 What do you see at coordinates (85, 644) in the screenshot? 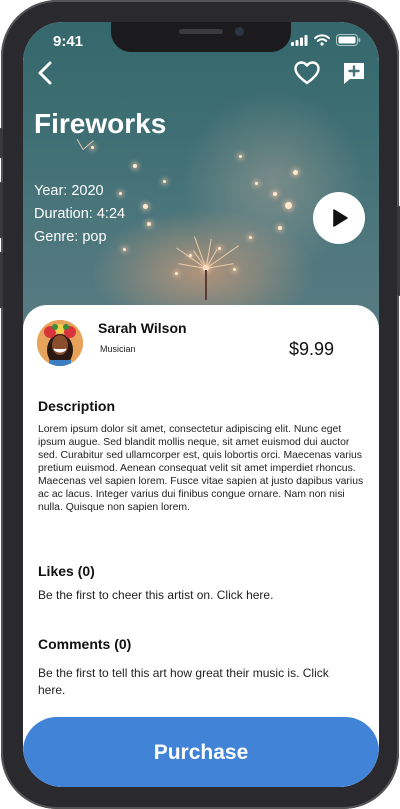
I see `comments-heading: Comments (0)` at bounding box center [85, 644].